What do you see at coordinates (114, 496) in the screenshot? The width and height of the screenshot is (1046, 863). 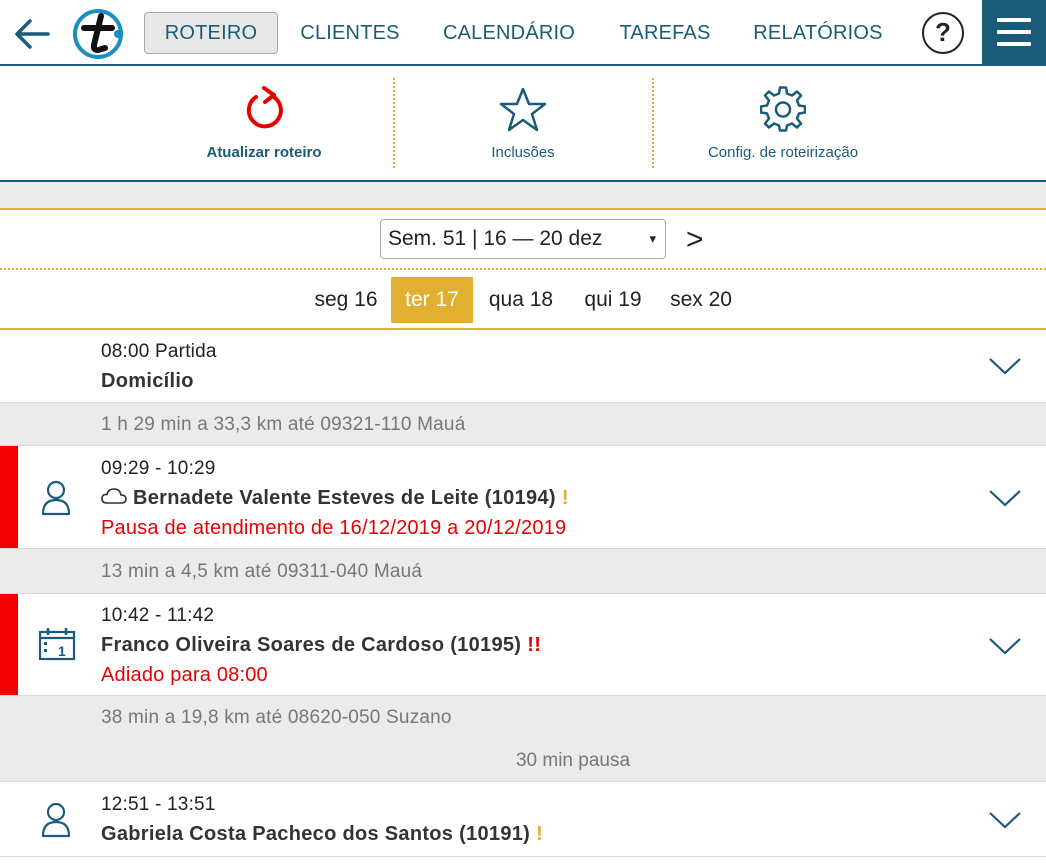 I see `cloud-icon` at bounding box center [114, 496].